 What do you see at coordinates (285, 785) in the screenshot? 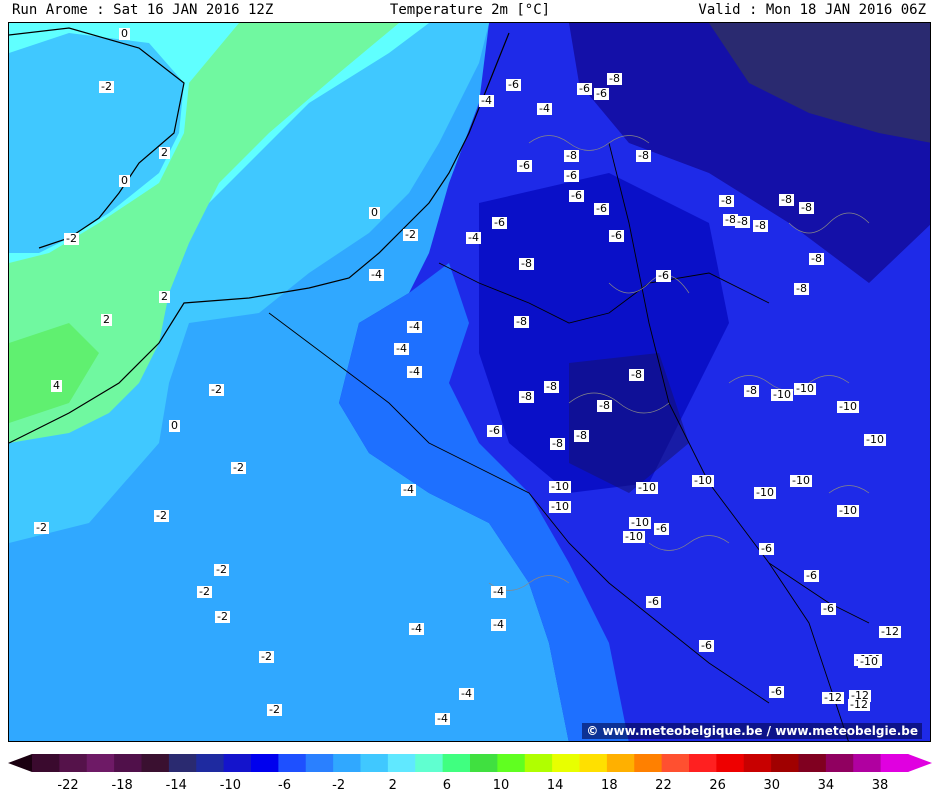
I see `colorbar-tick-label: -6` at bounding box center [285, 785].